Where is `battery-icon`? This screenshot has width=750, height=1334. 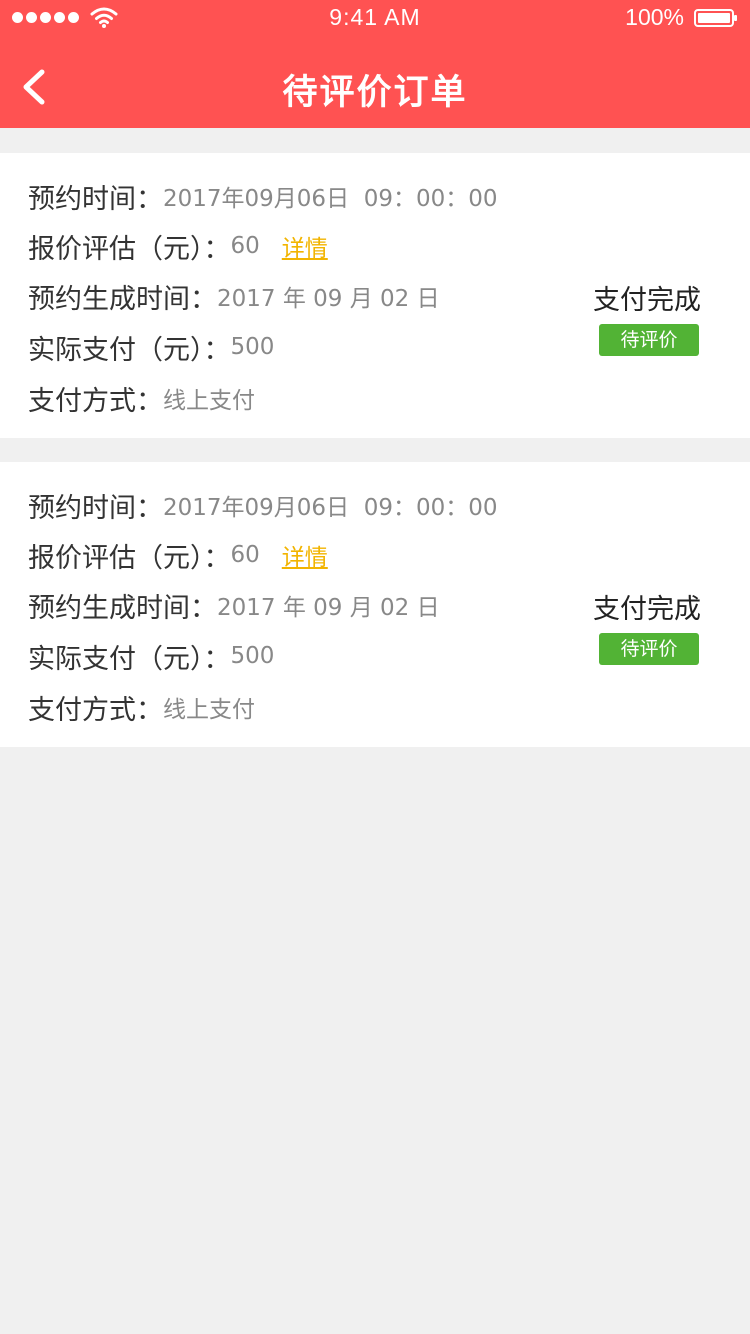
battery-icon is located at coordinates (715, 18).